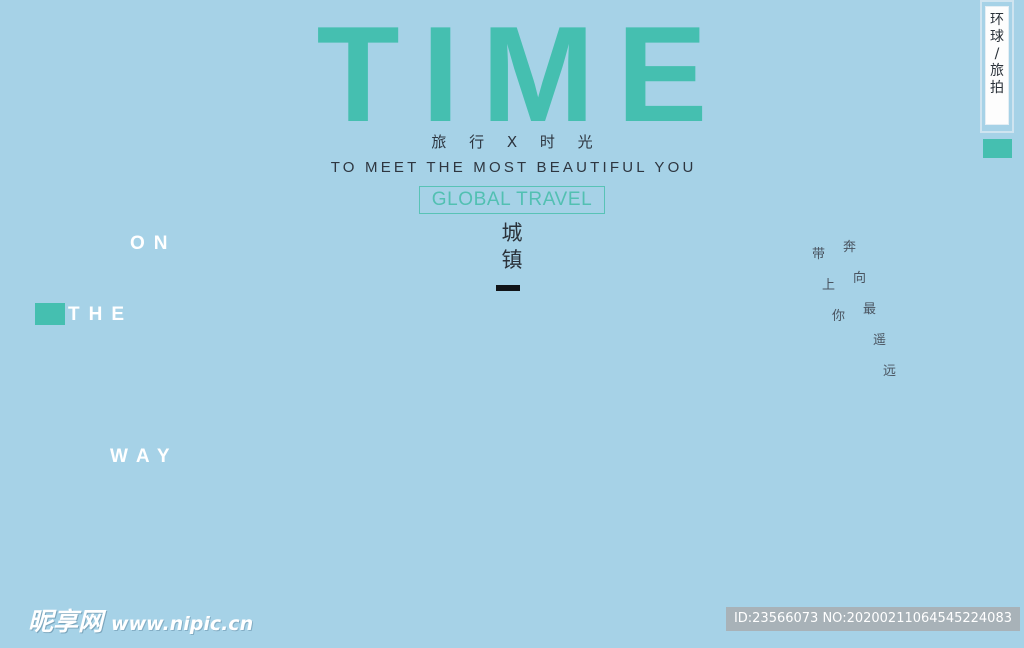 The image size is (1024, 648). What do you see at coordinates (513, 167) in the screenshot?
I see `english-tagline: TO MEET THE MOST BEAUTIFUL YOU` at bounding box center [513, 167].